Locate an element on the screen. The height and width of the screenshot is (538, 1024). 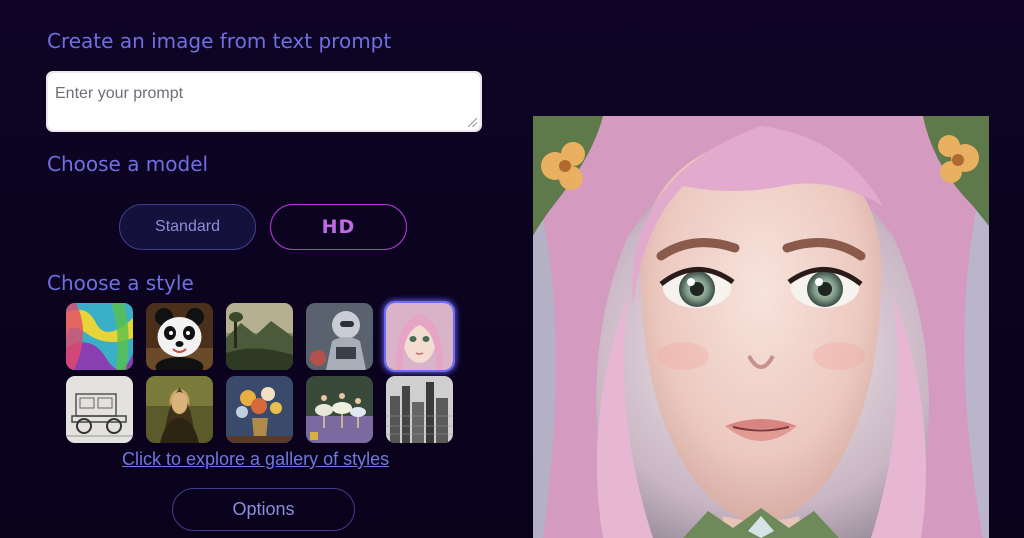
style-thumb-flowers is located at coordinates (259, 409).